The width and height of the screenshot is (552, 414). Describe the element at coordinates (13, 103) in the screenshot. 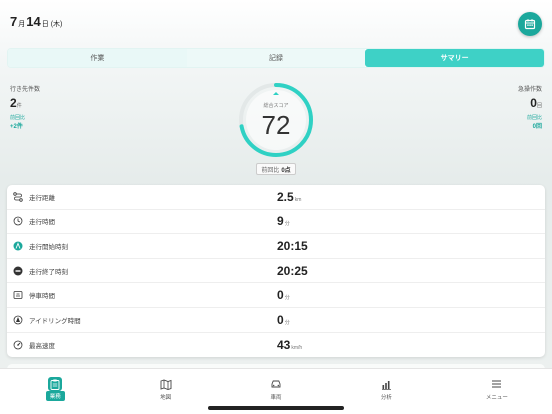

I see `destination-count-value: 2` at that location.